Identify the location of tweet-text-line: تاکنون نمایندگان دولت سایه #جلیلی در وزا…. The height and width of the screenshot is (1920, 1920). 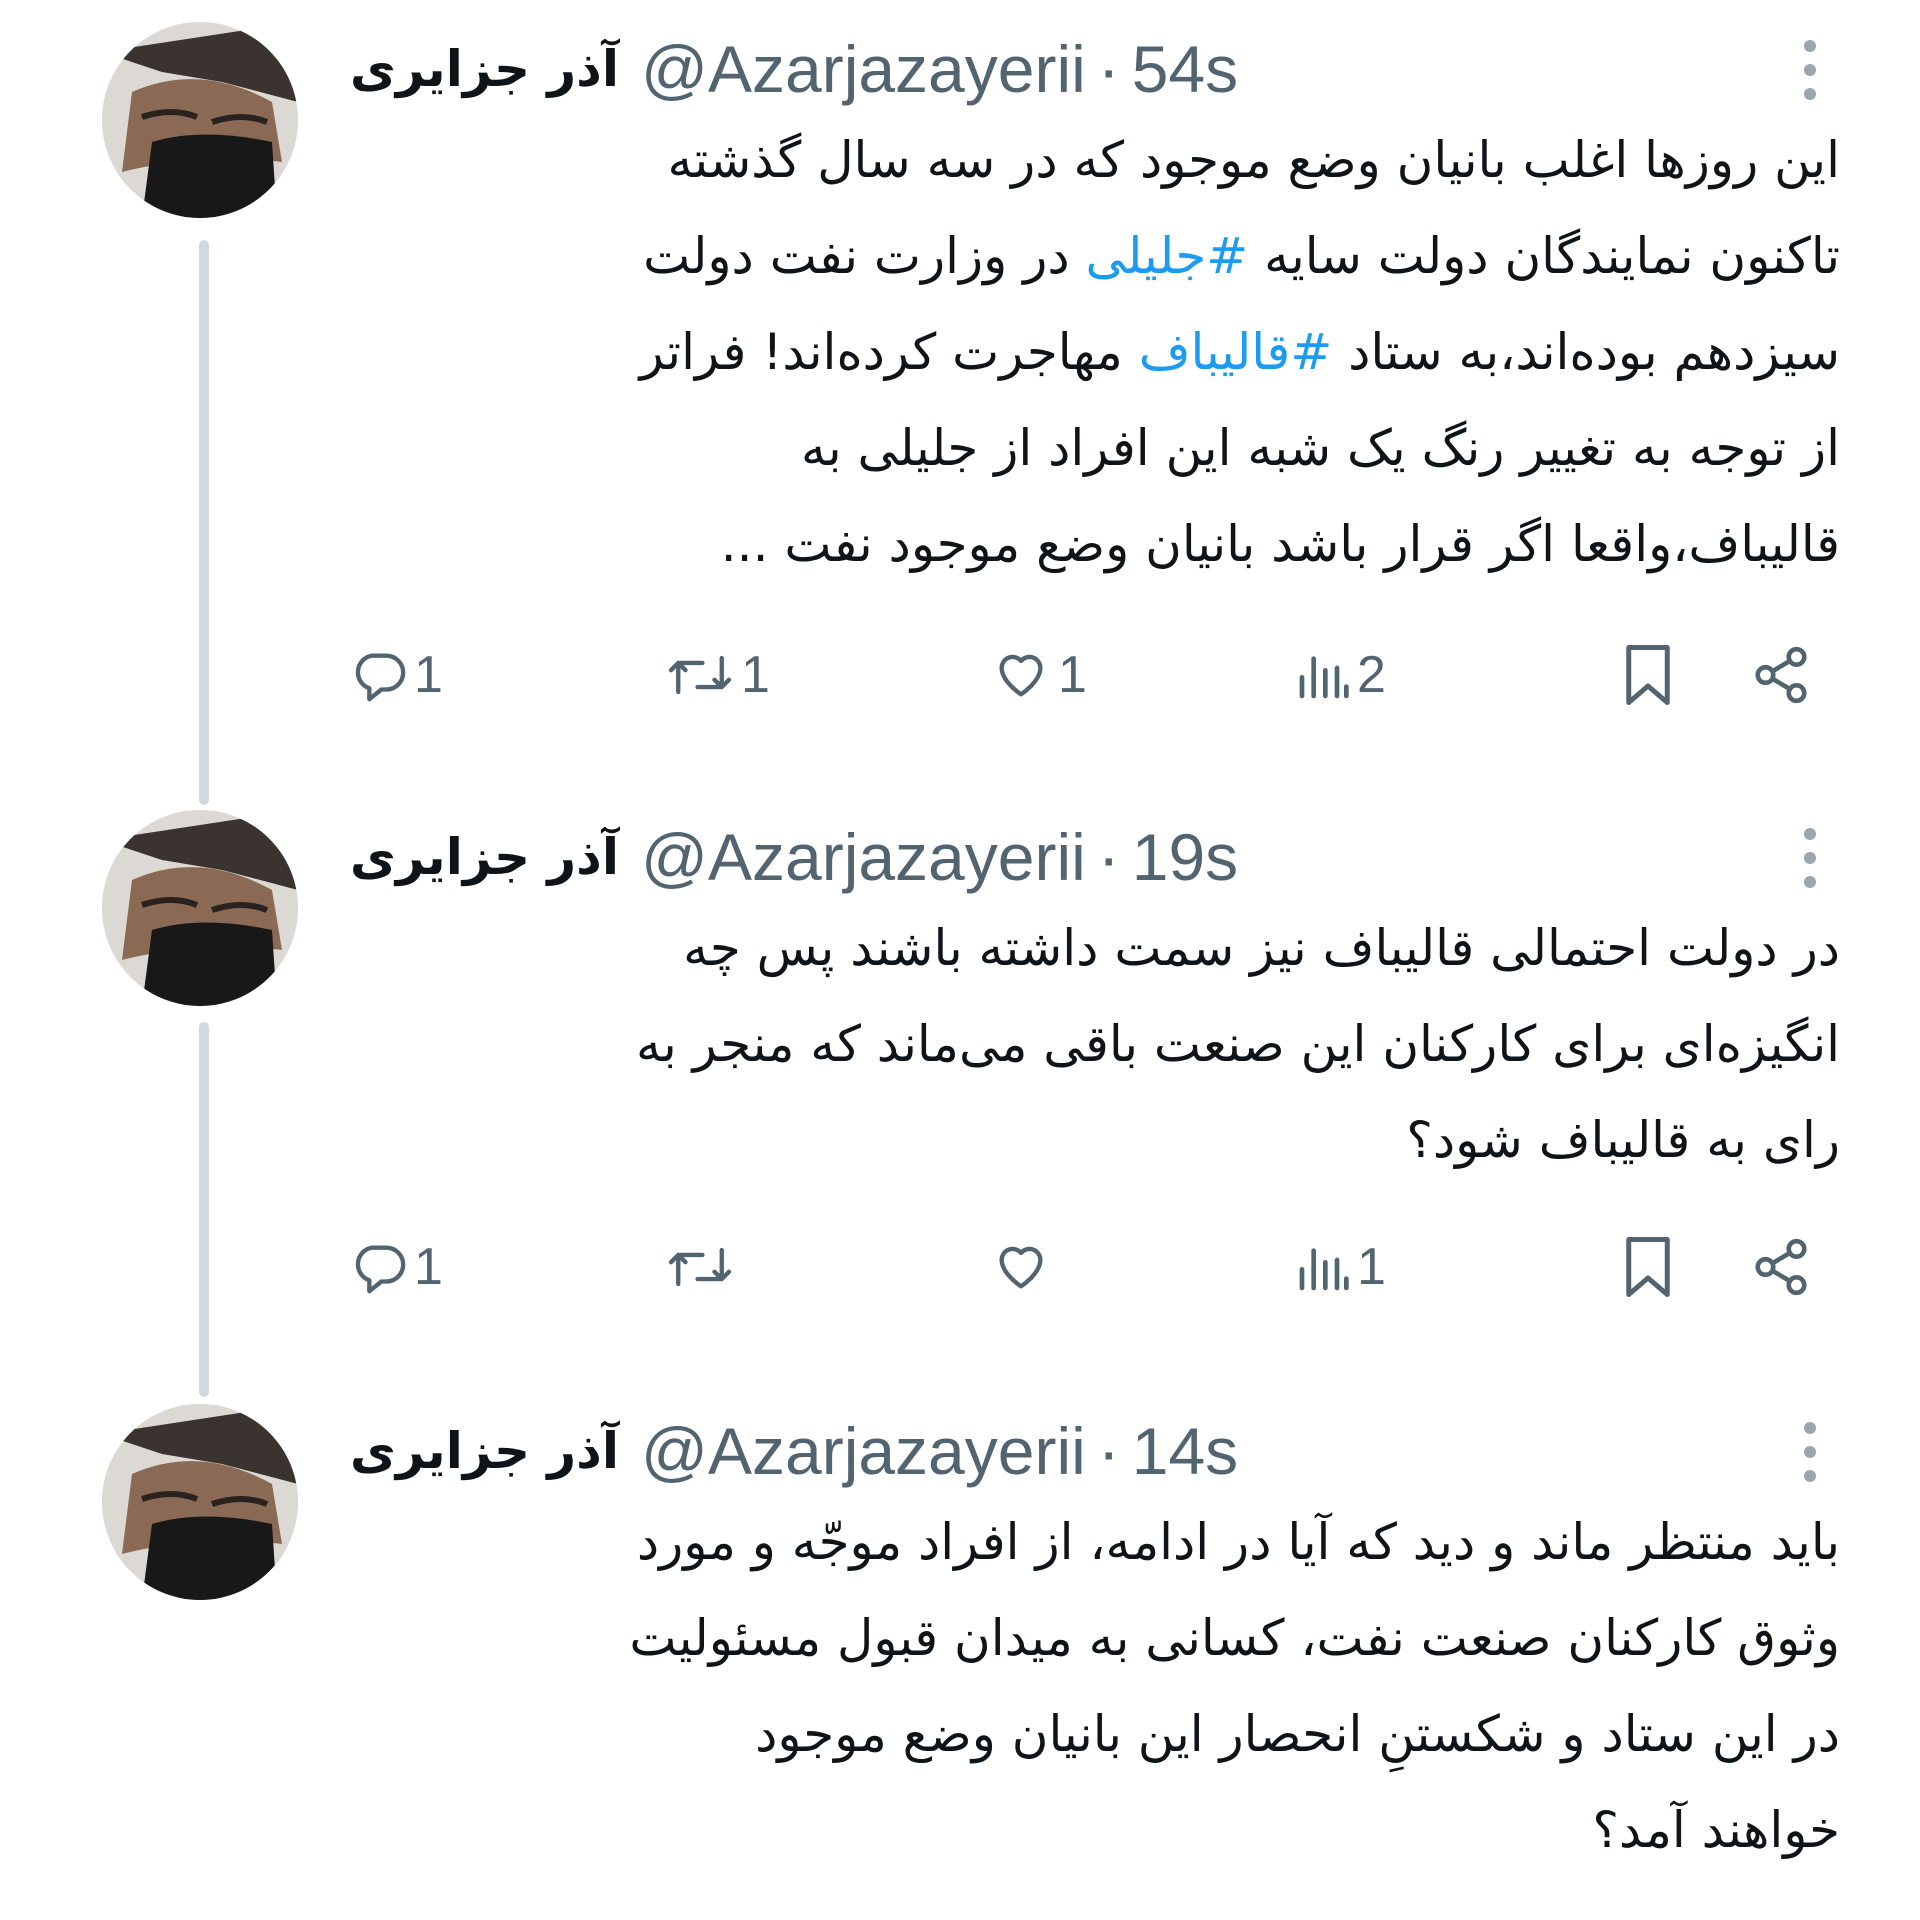
(1241, 256).